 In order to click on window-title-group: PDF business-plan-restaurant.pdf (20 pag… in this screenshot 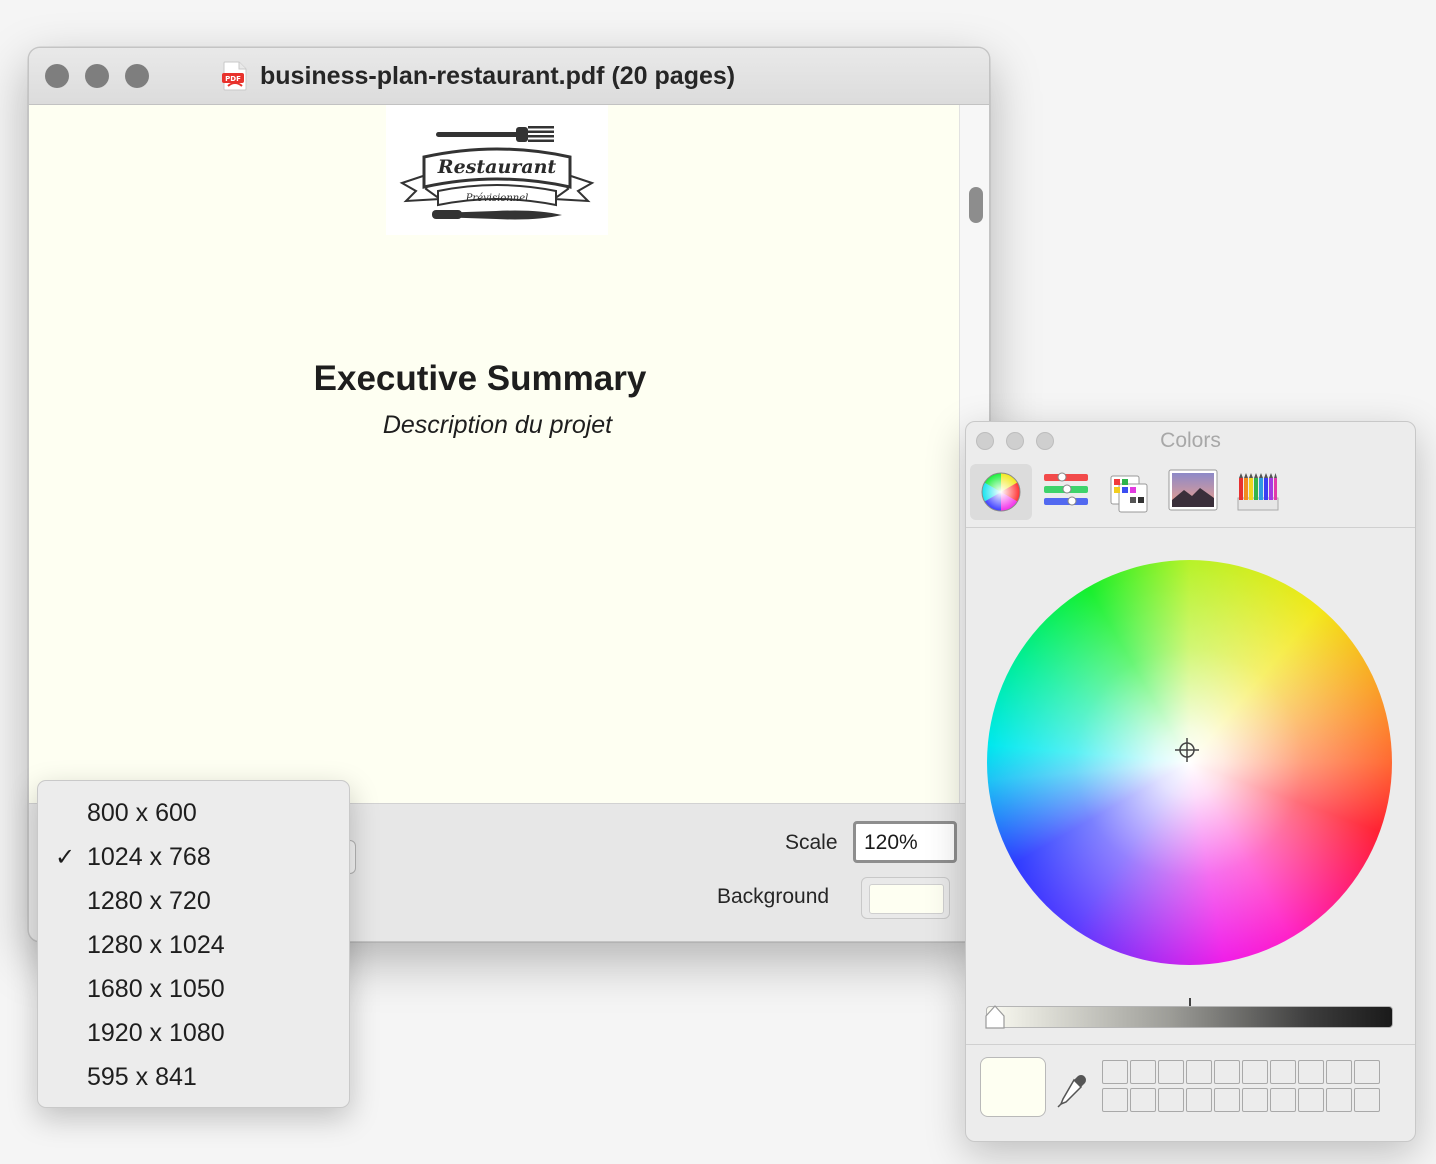, I will do `click(478, 76)`.